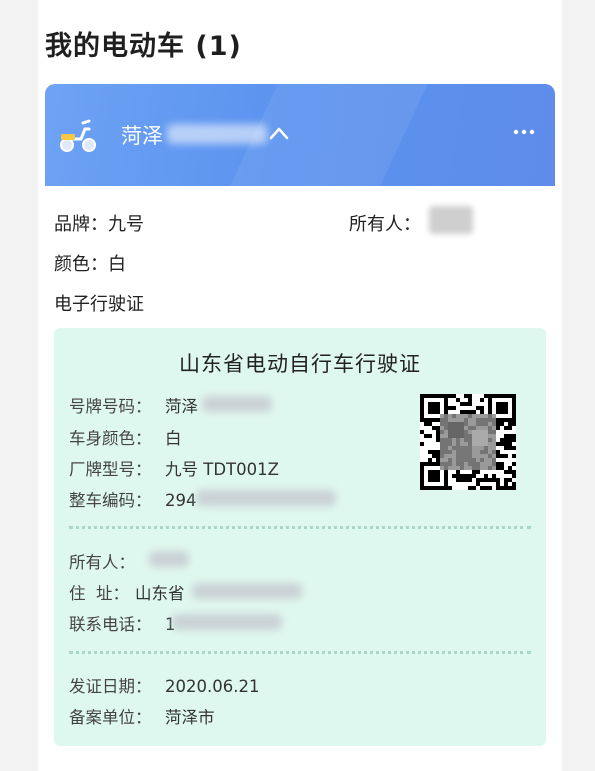 The height and width of the screenshot is (771, 595). I want to click on plate-redaction, so click(217, 134).